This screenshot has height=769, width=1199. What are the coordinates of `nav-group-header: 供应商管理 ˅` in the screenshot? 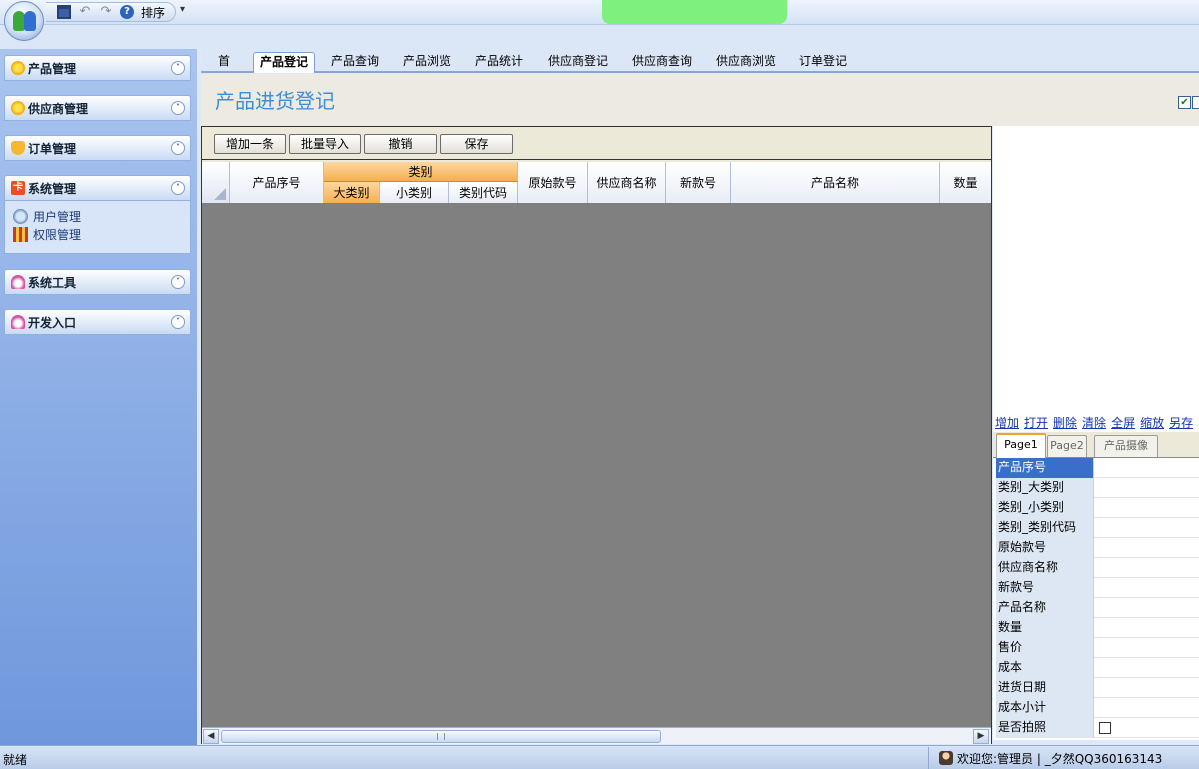 It's located at (97, 108).